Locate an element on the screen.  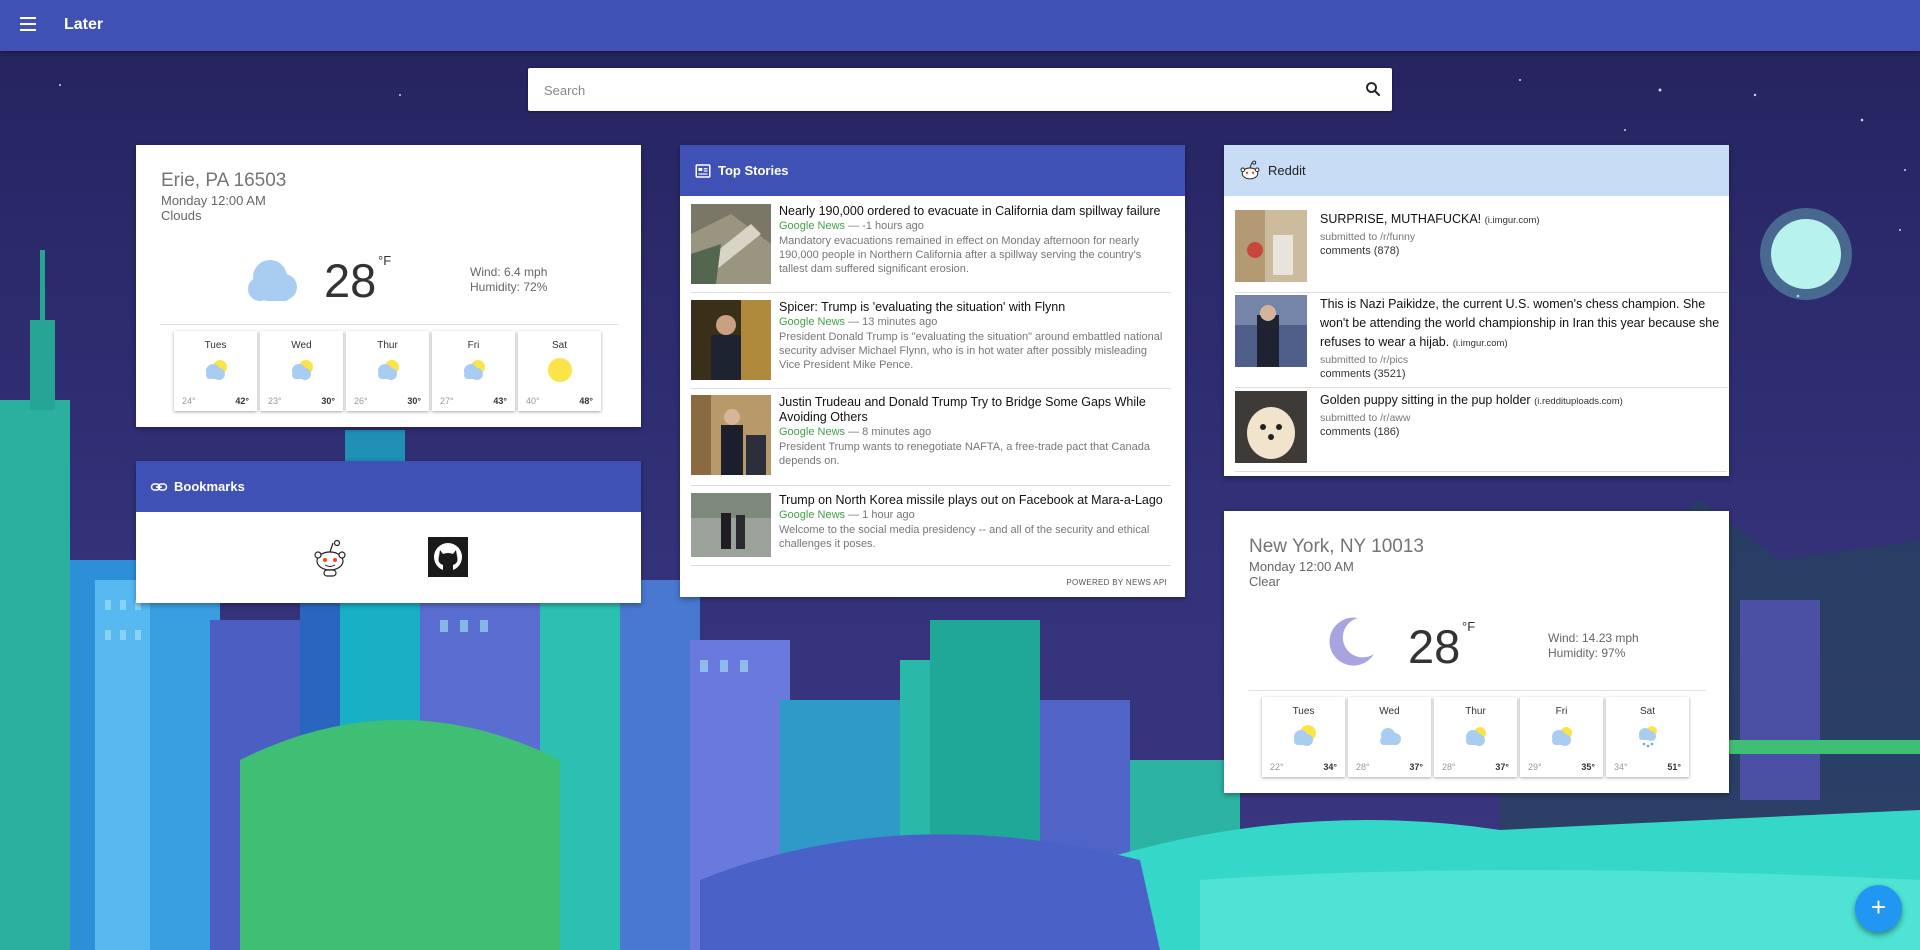
weather-location: Erie, PA 16503 is located at coordinates (224, 180).